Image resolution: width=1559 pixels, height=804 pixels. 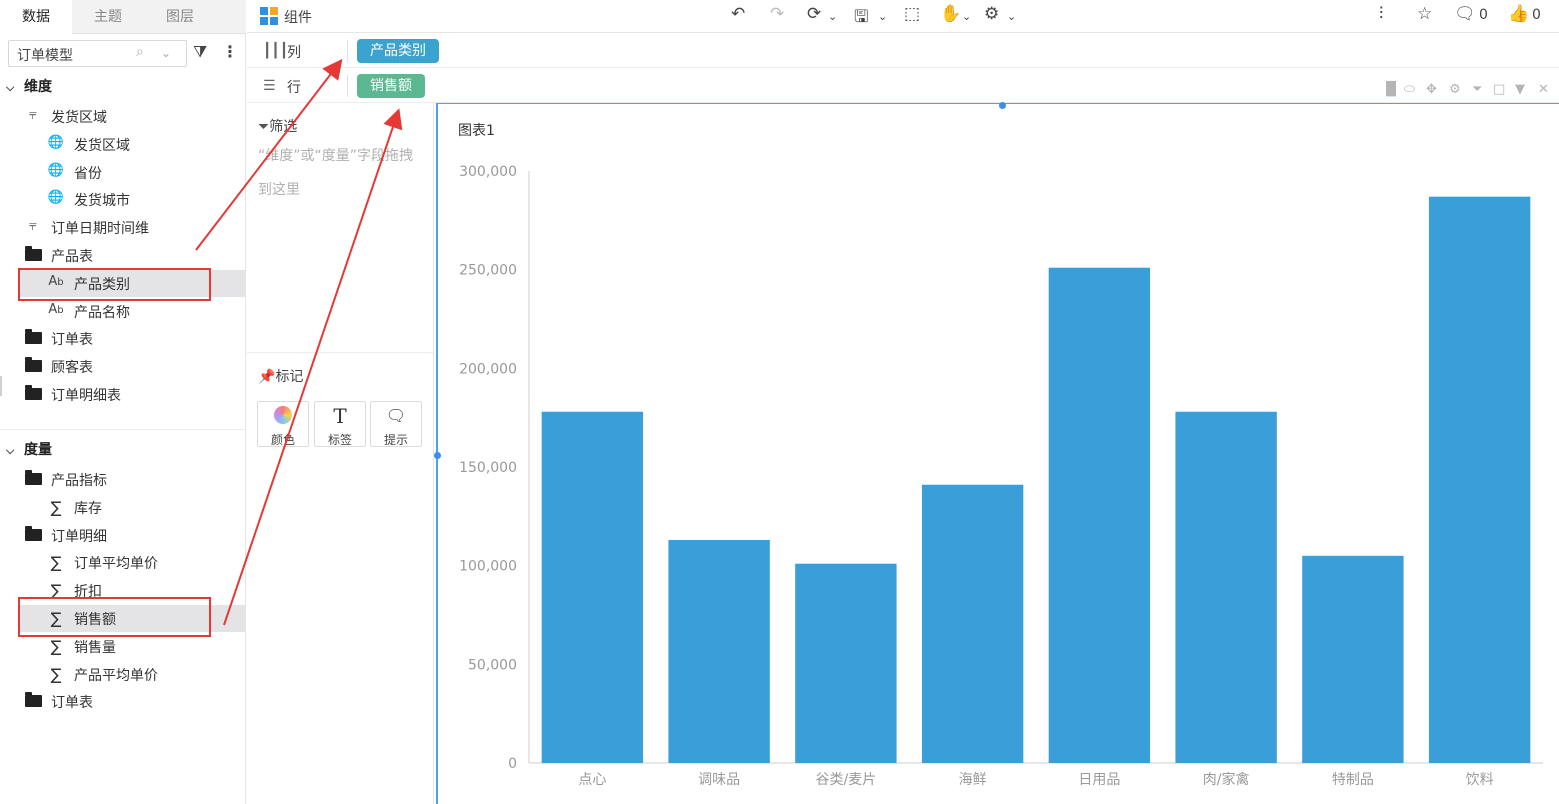 I want to click on left-tab-bar: 数据 主题 图层, so click(x=123, y=17).